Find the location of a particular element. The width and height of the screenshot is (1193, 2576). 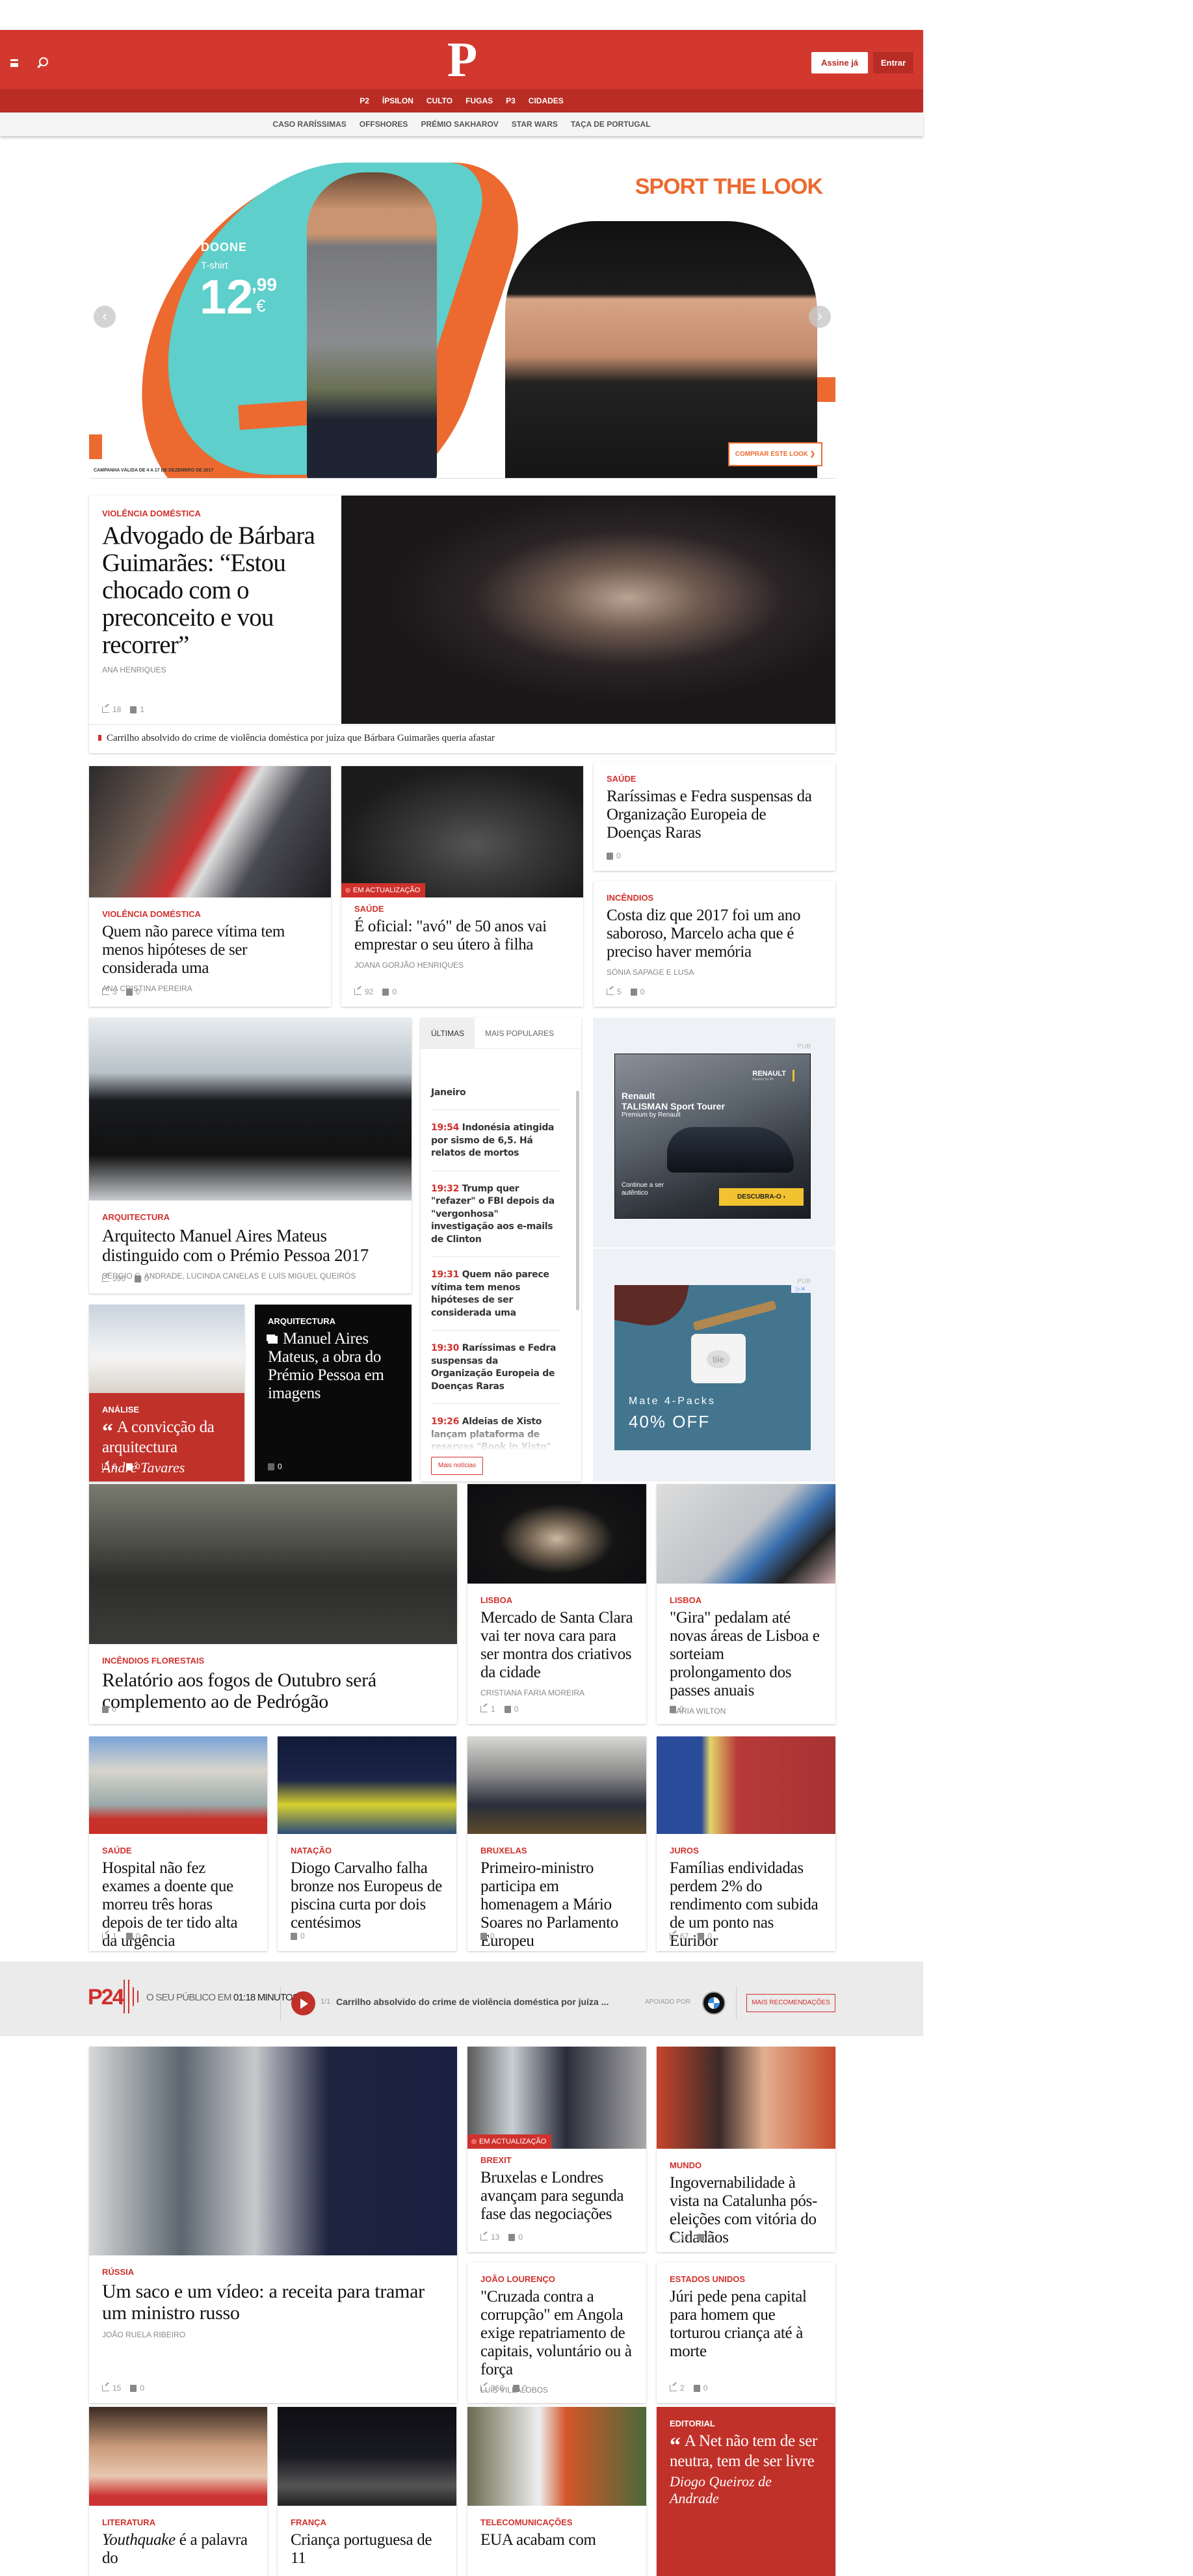

article-category: ESTADOS UNIDOS is located at coordinates (746, 2279).